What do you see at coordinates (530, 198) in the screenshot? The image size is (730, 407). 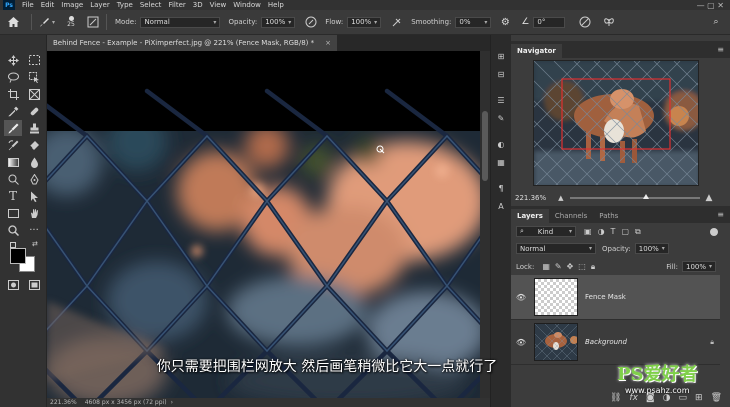 I see `navigator-zoom-value: 221.36%` at bounding box center [530, 198].